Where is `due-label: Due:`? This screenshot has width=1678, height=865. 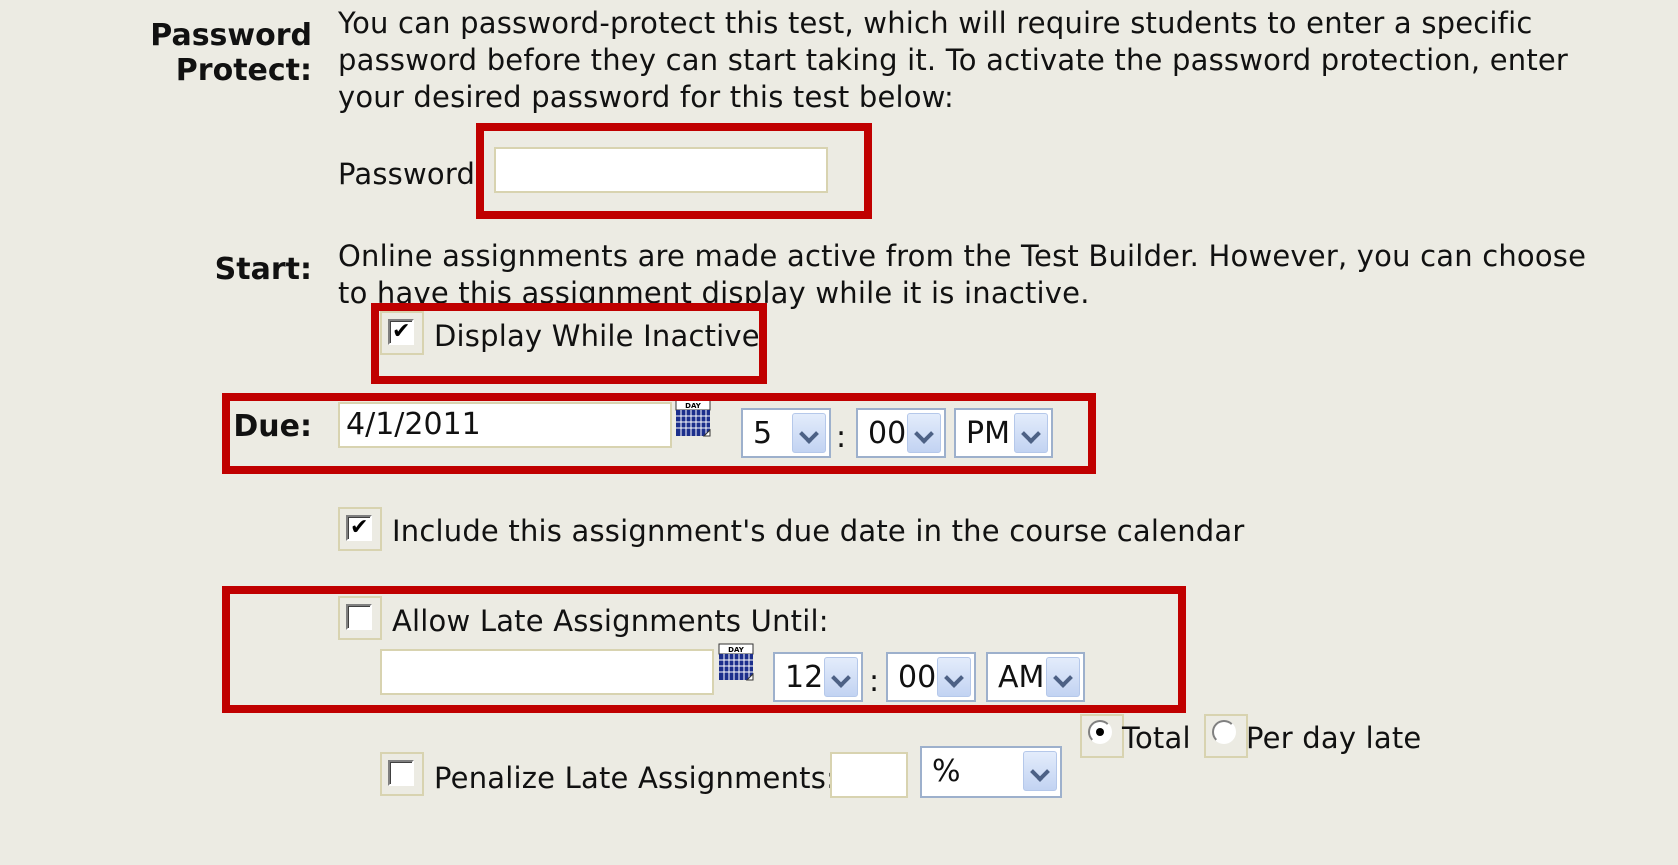 due-label: Due: is located at coordinates (272, 426).